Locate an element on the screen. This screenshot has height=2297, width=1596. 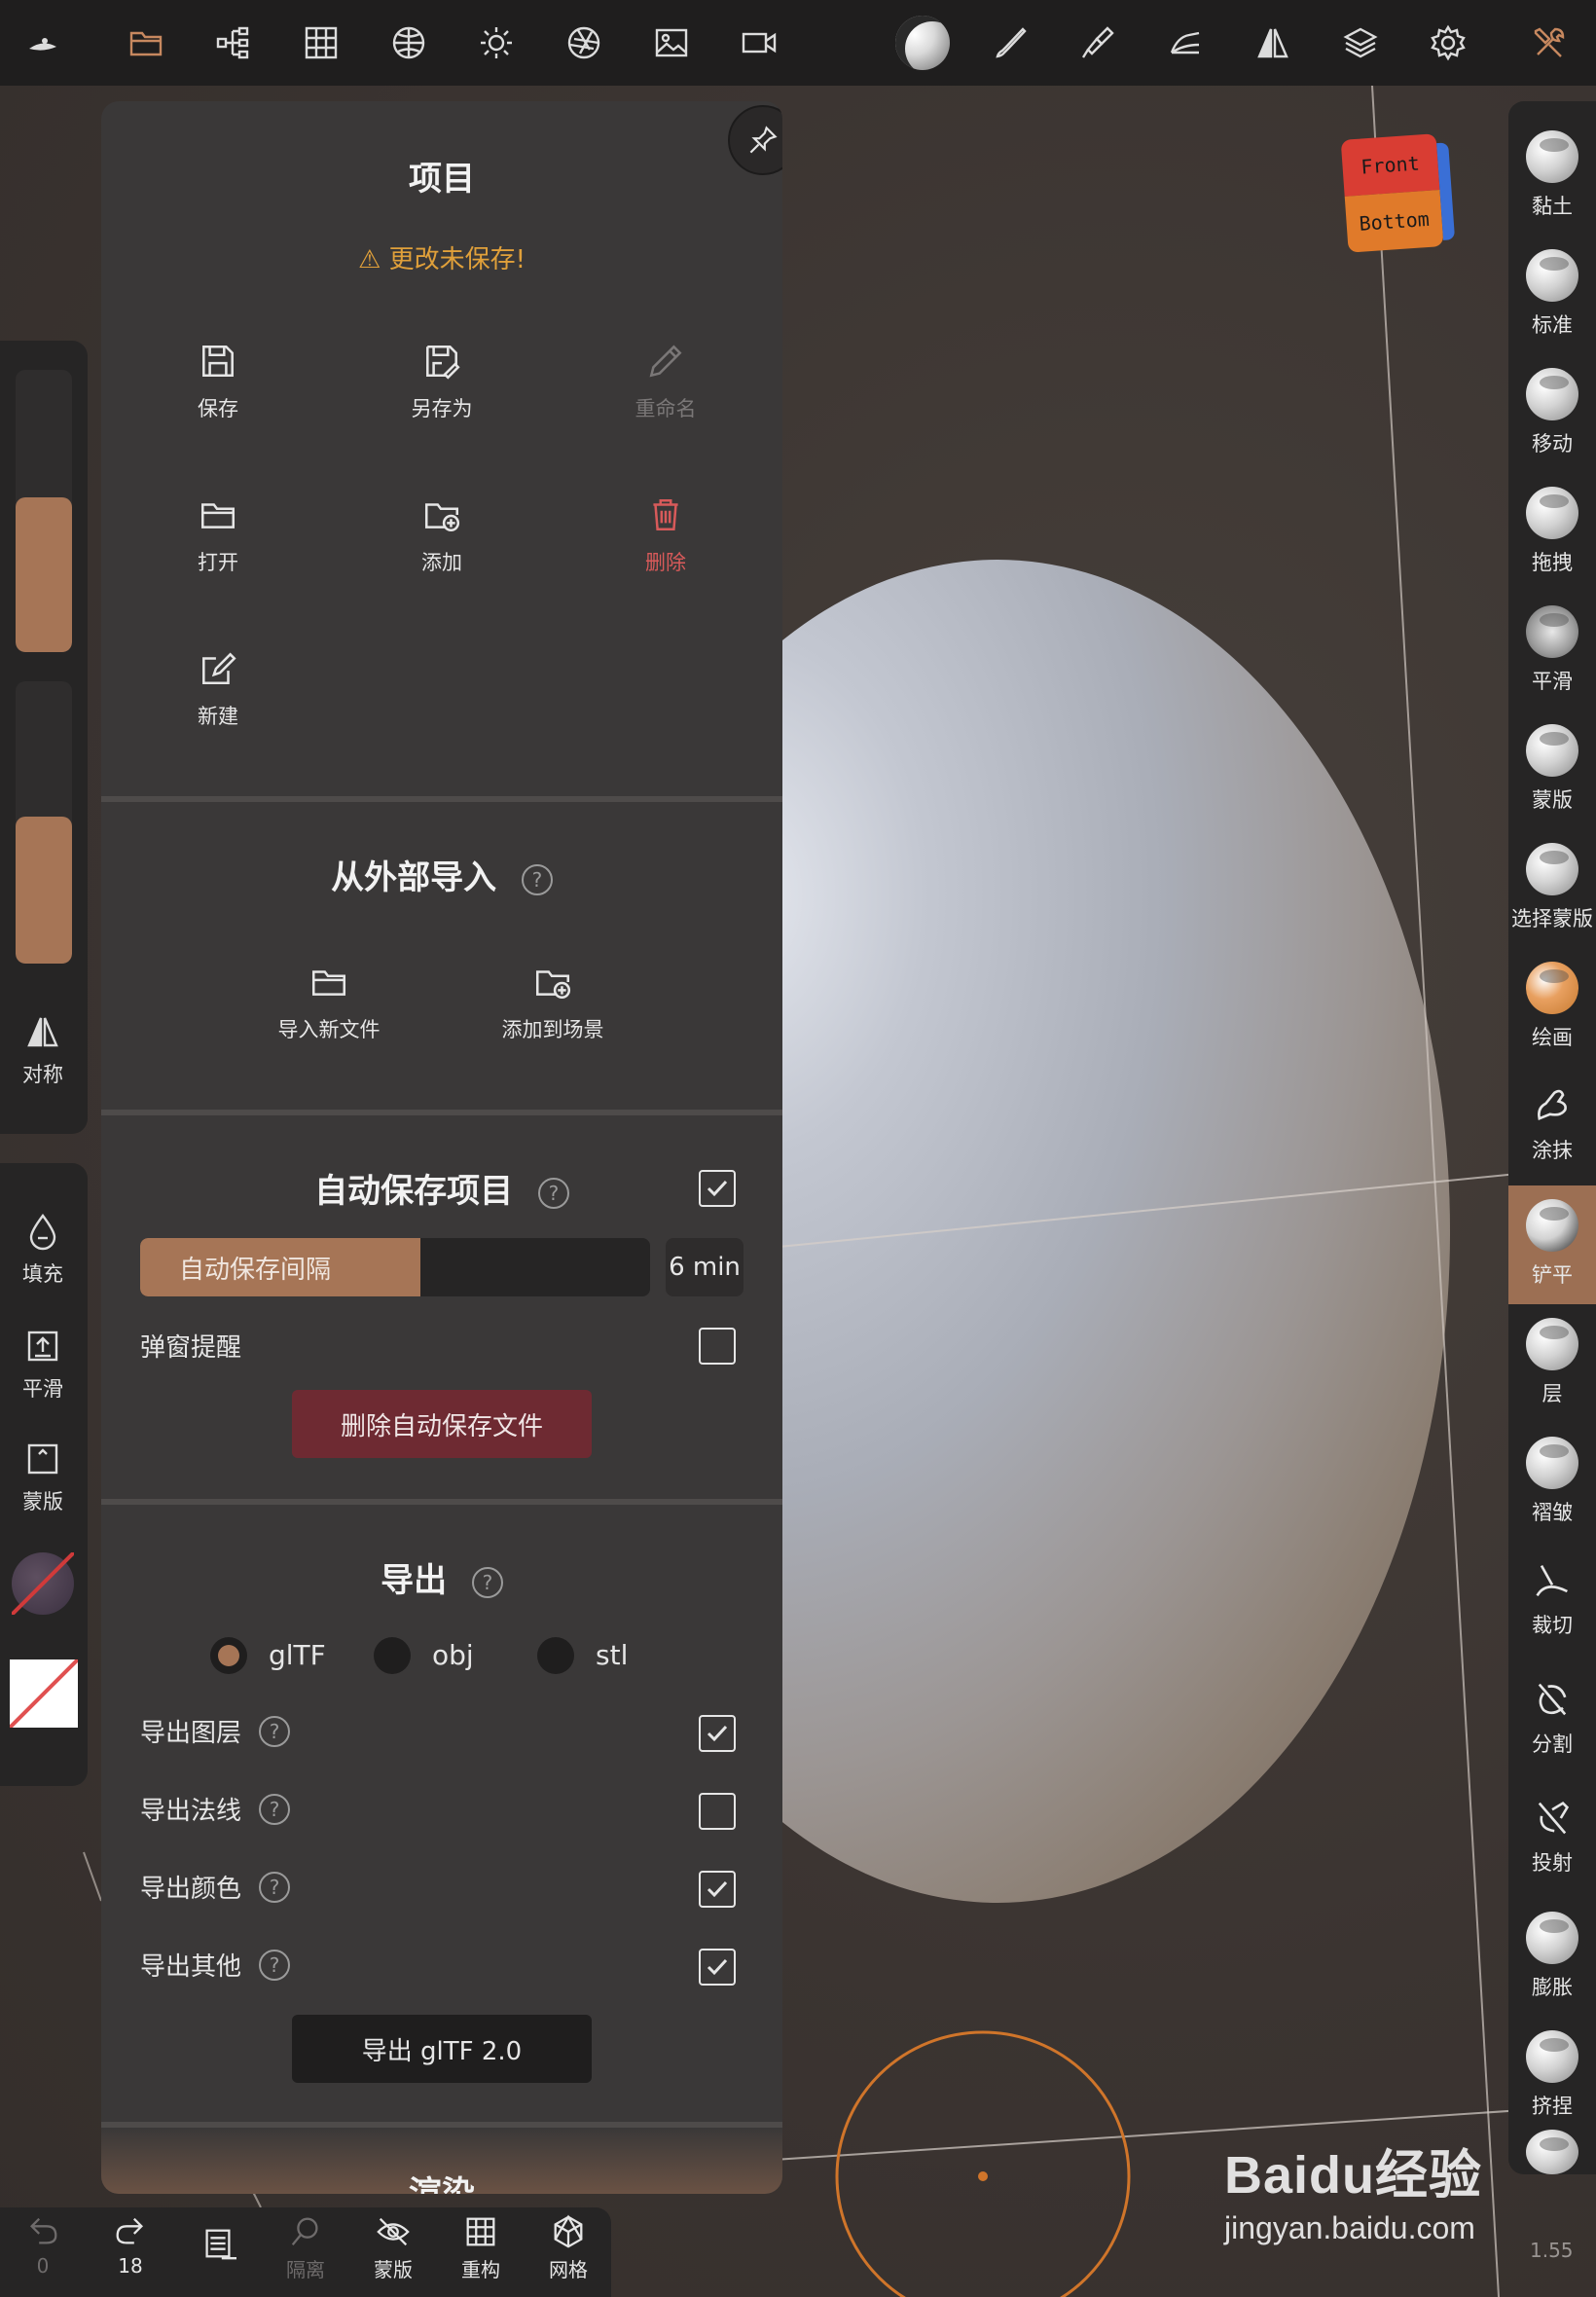
autosave-interval-value: 6 min is located at coordinates (705, 1267).